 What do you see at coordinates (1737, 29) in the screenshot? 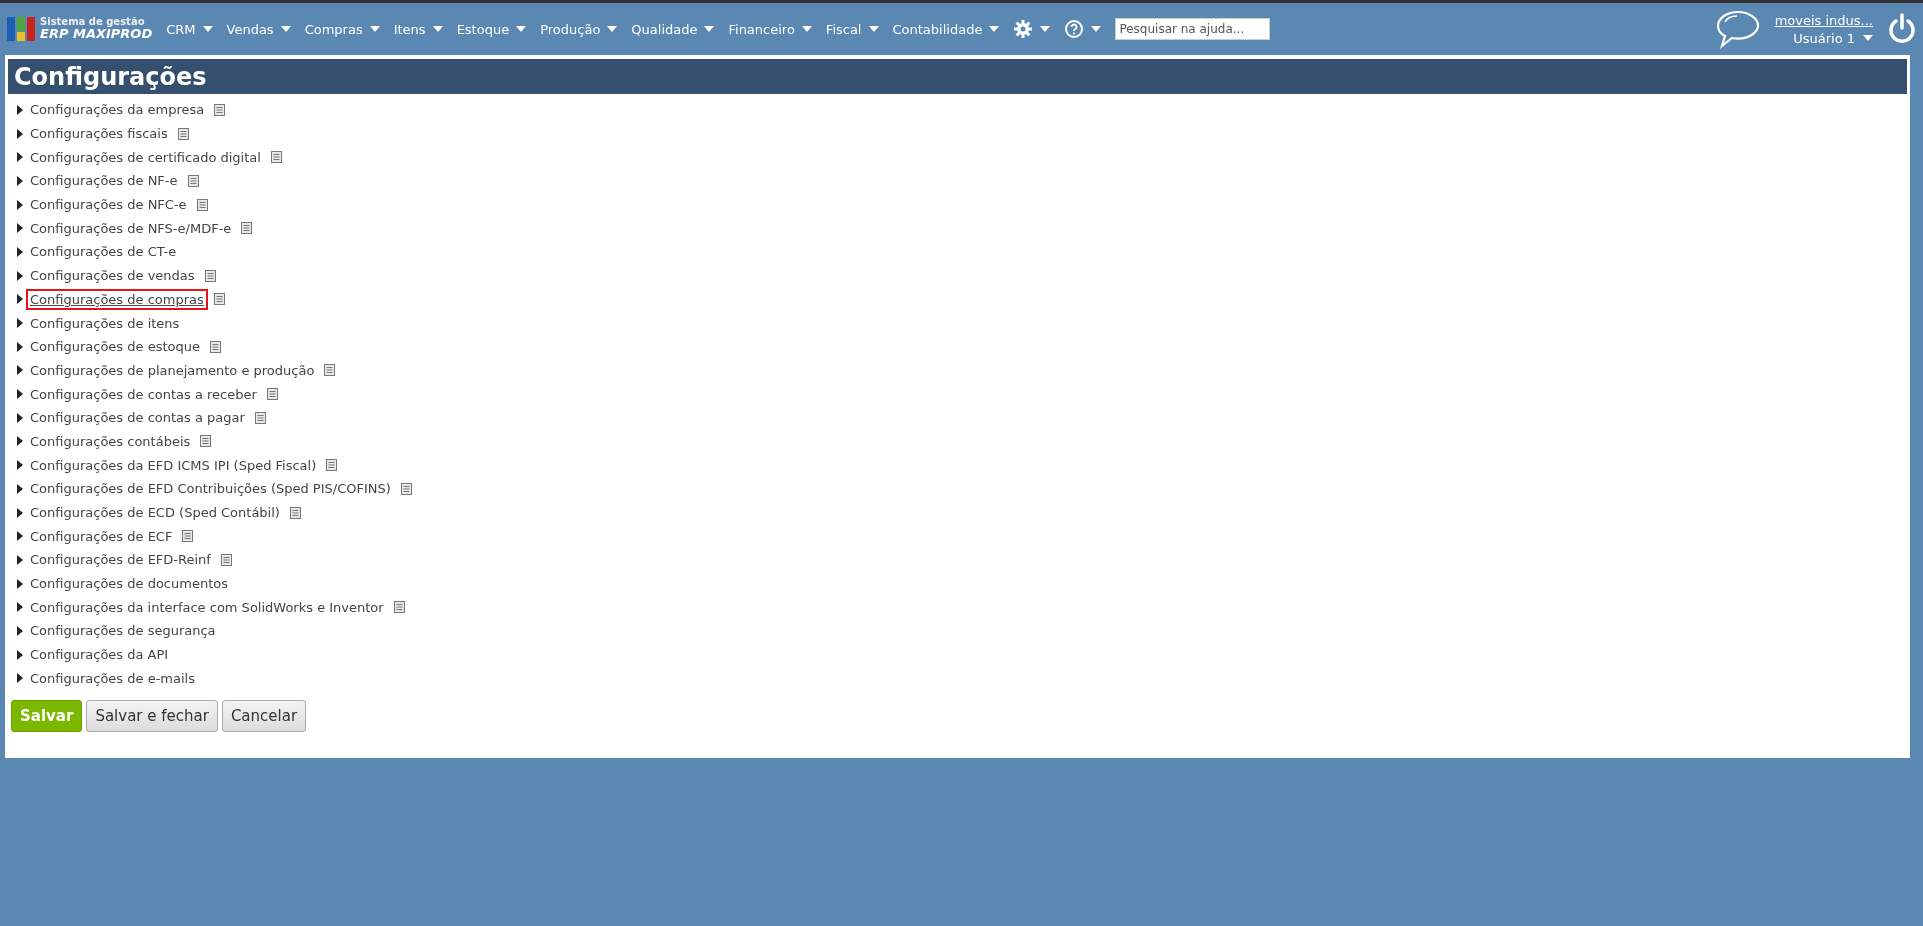
I see `chat-icon` at bounding box center [1737, 29].